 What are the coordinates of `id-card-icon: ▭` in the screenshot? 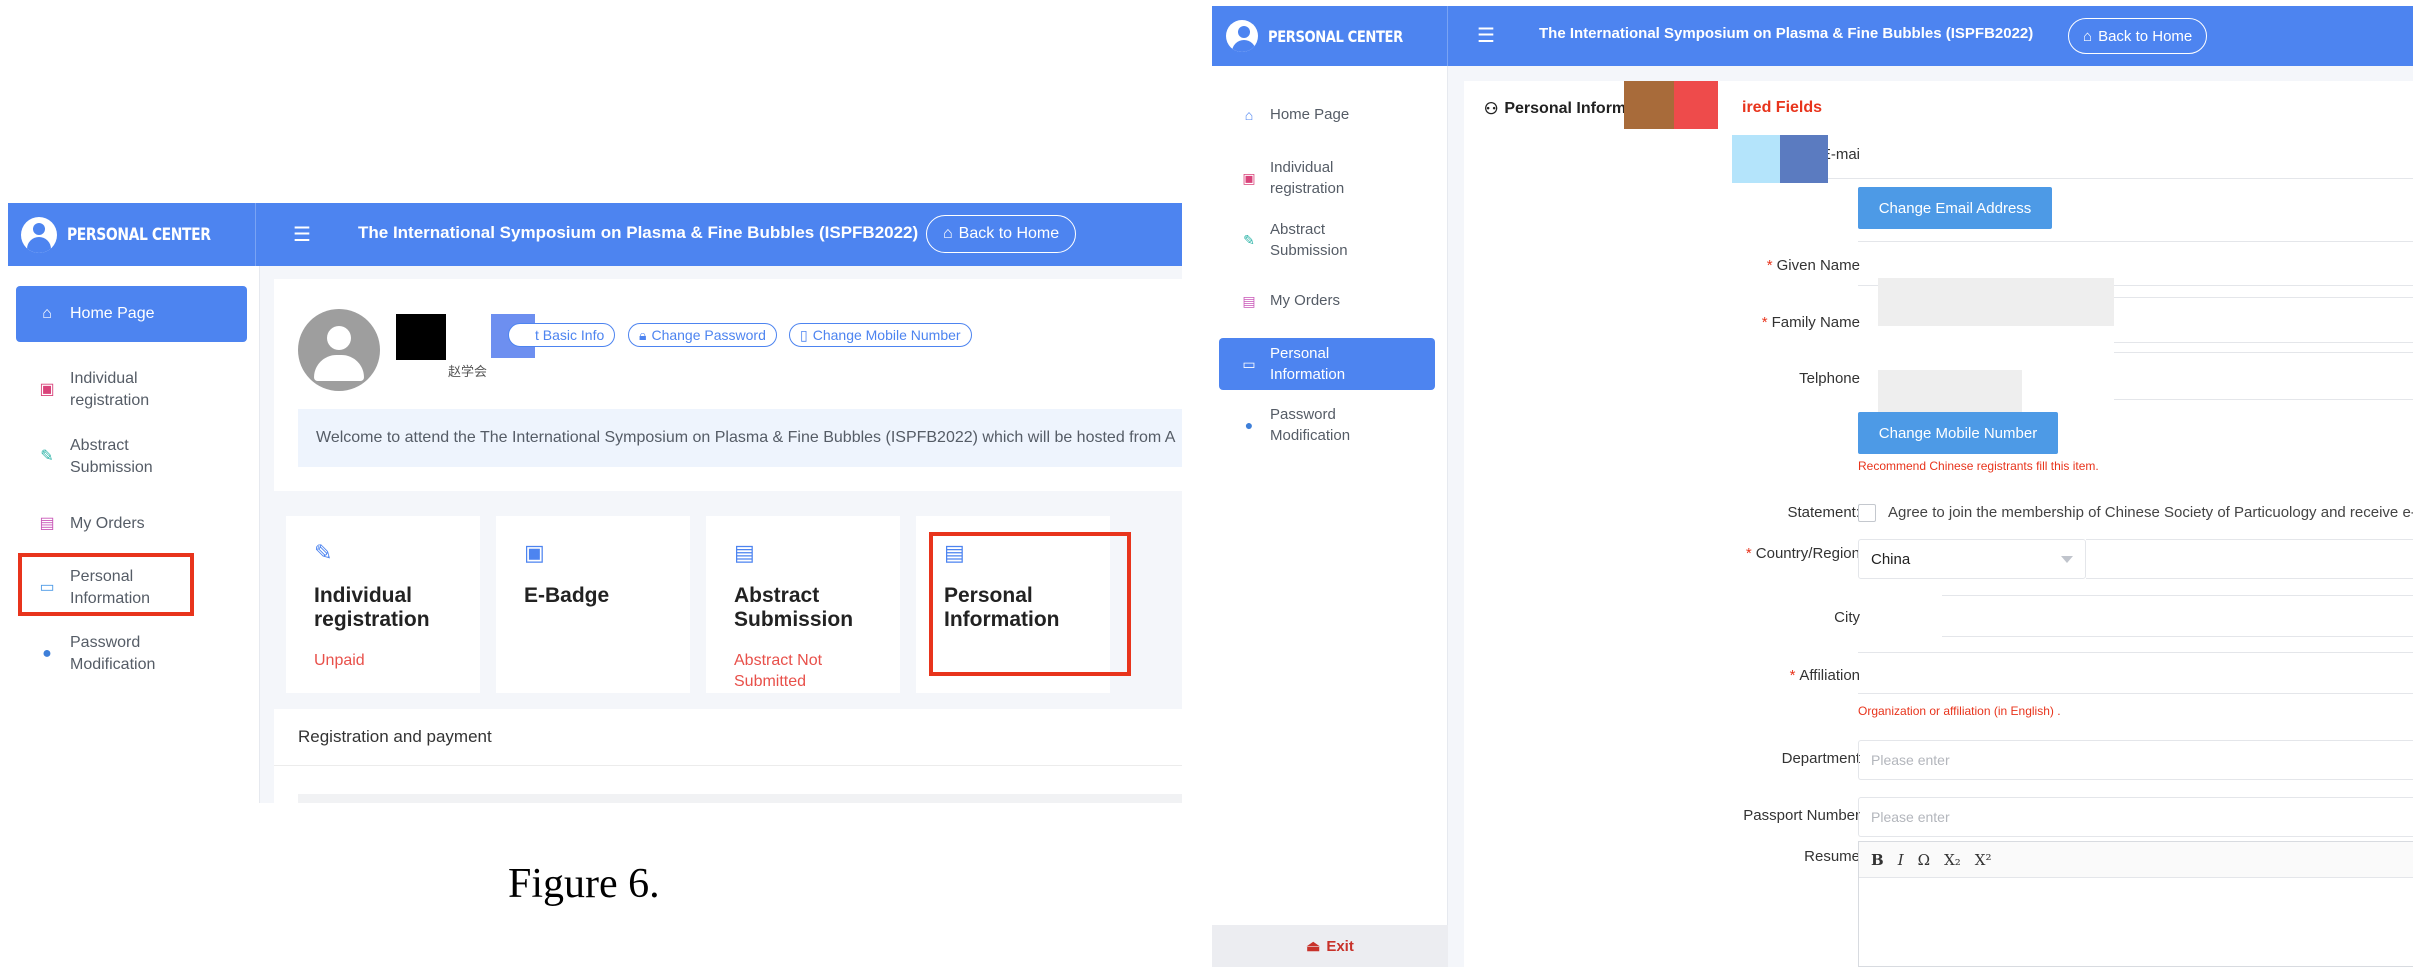 It's located at (1249, 364).